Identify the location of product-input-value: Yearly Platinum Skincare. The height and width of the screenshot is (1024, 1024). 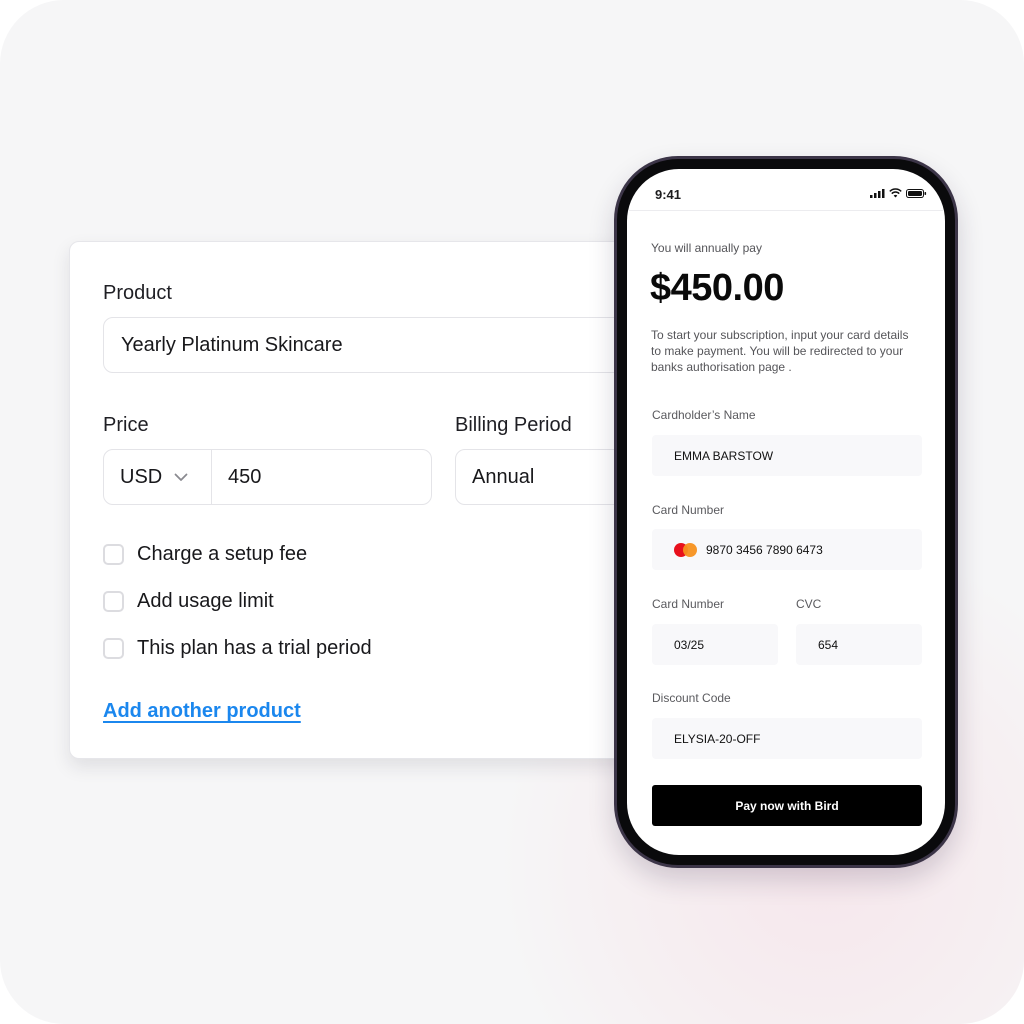
(232, 344).